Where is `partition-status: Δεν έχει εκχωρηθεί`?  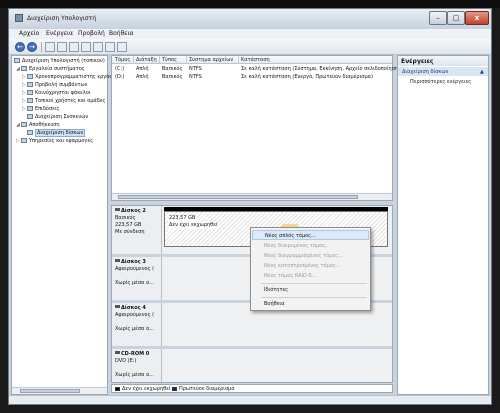
partition-status: Δεν έχει εκχωρηθεί is located at coordinates (193, 225).